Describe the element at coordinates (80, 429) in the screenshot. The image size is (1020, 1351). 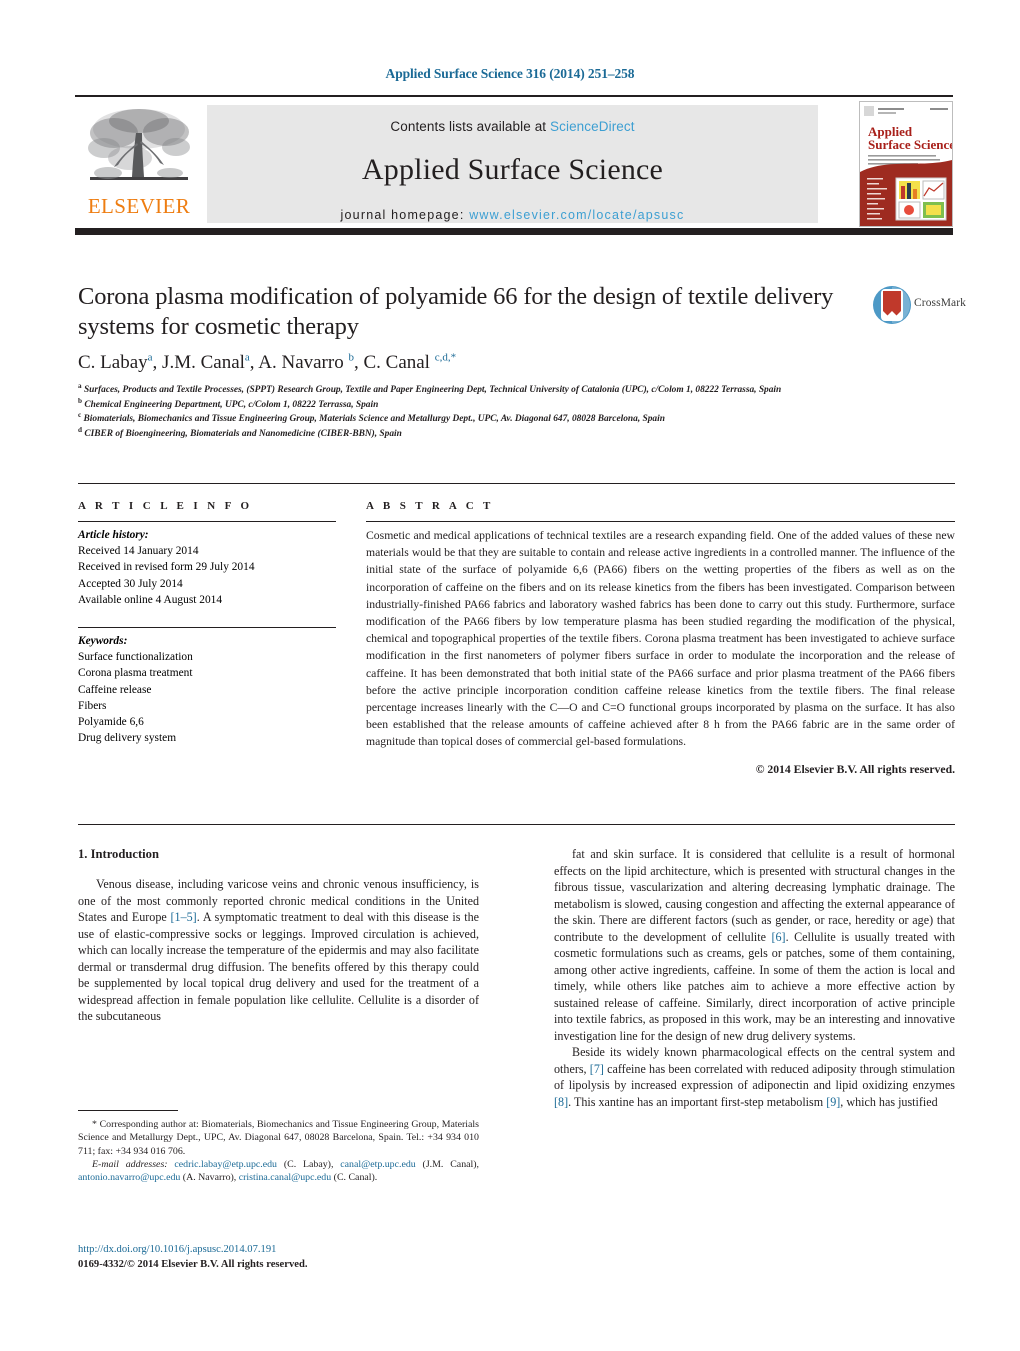
I see `affiliation-marker-d: d` at that location.